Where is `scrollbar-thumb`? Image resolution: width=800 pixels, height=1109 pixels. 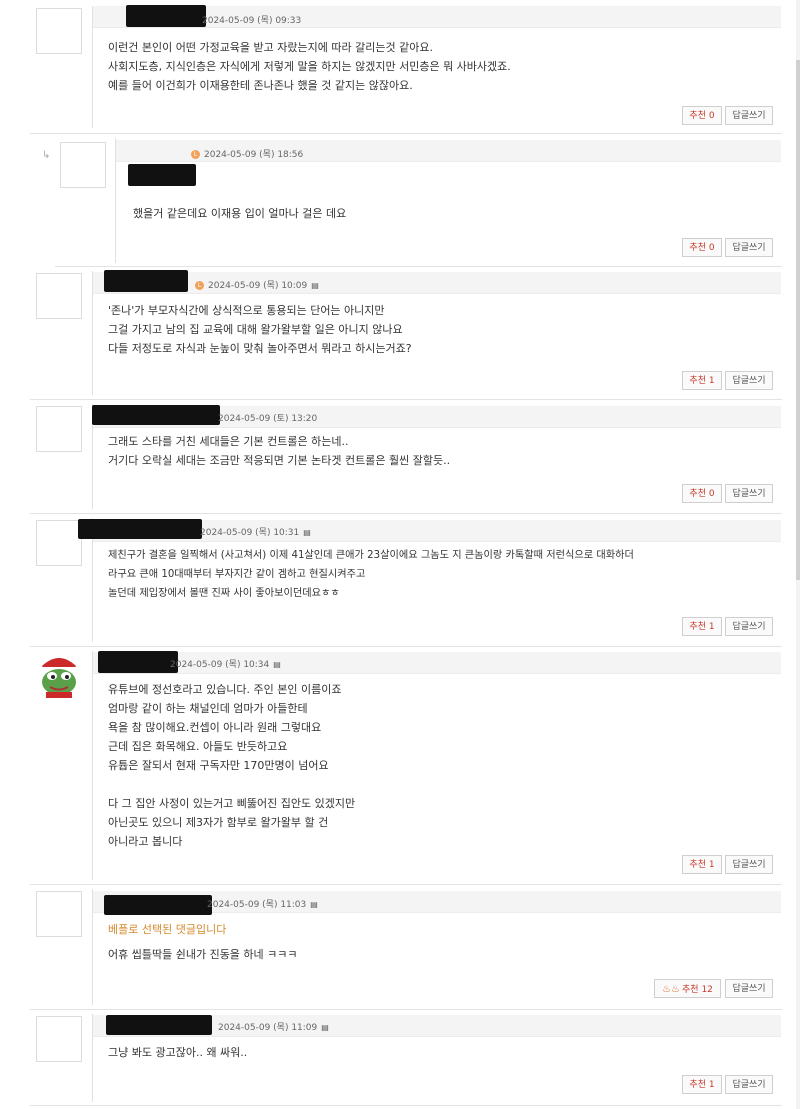 scrollbar-thumb is located at coordinates (798, 320).